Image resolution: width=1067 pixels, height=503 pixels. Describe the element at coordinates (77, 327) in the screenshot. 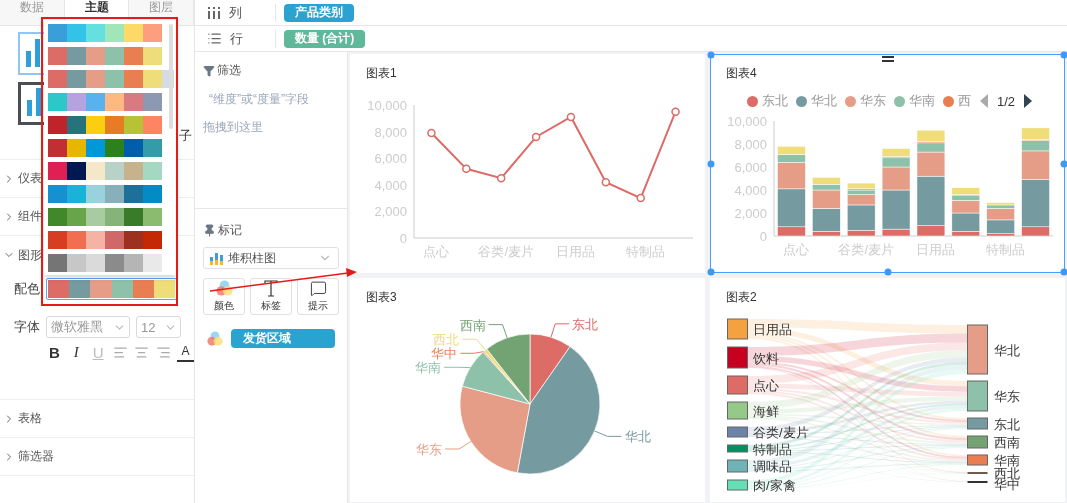

I see `select-value: 微软雅黑` at that location.